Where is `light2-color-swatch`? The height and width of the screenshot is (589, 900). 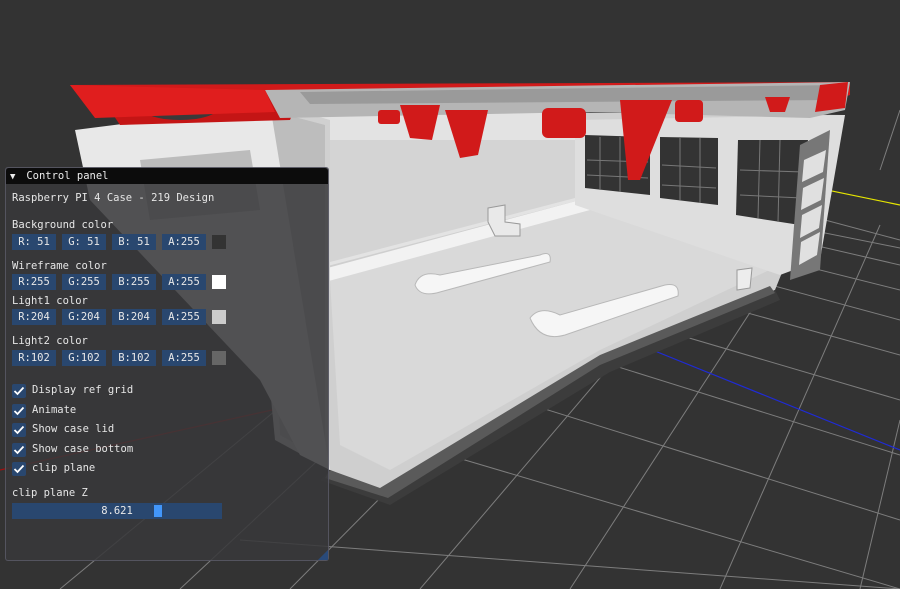 light2-color-swatch is located at coordinates (219, 358).